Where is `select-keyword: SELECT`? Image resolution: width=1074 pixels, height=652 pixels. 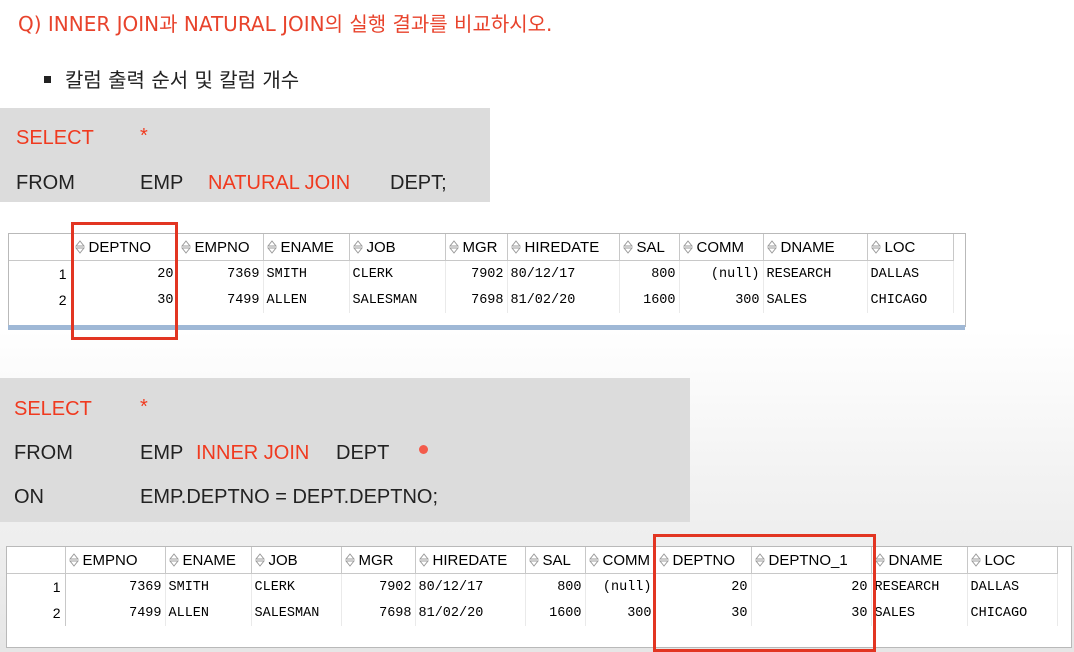 select-keyword: SELECT is located at coordinates (53, 409).